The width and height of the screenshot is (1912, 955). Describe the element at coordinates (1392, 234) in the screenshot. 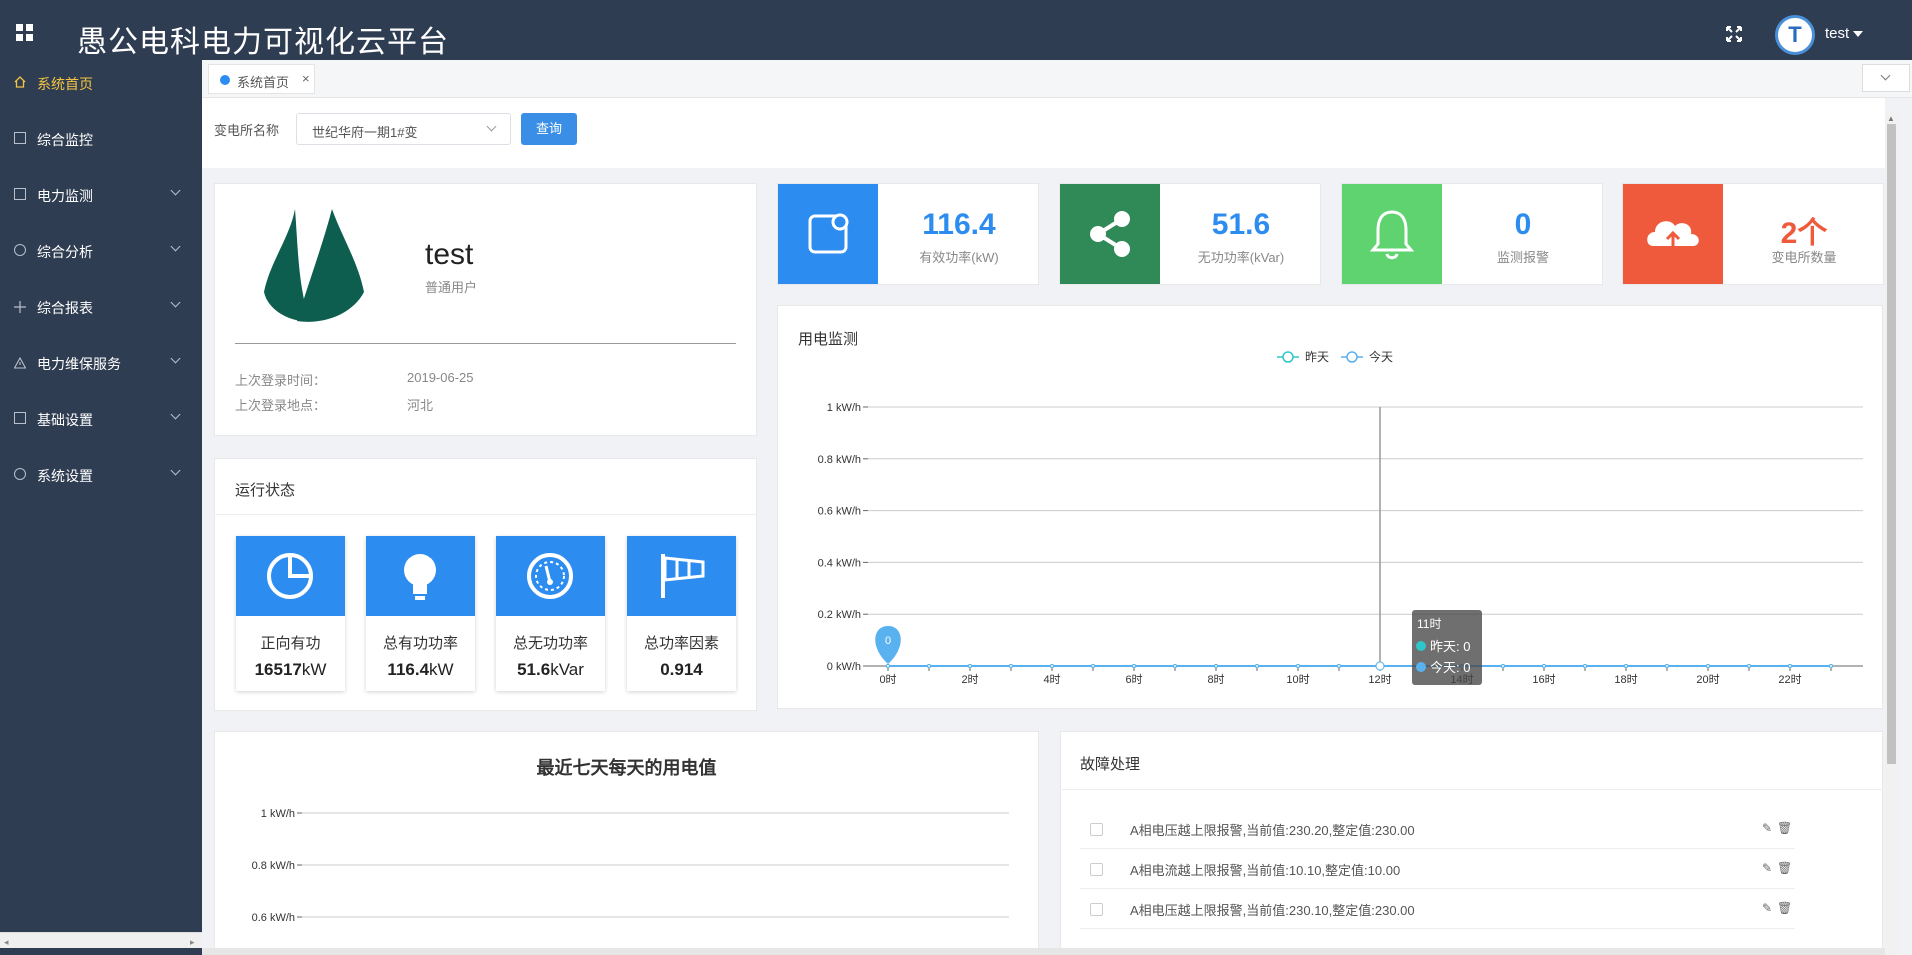

I see `bell-icon` at that location.